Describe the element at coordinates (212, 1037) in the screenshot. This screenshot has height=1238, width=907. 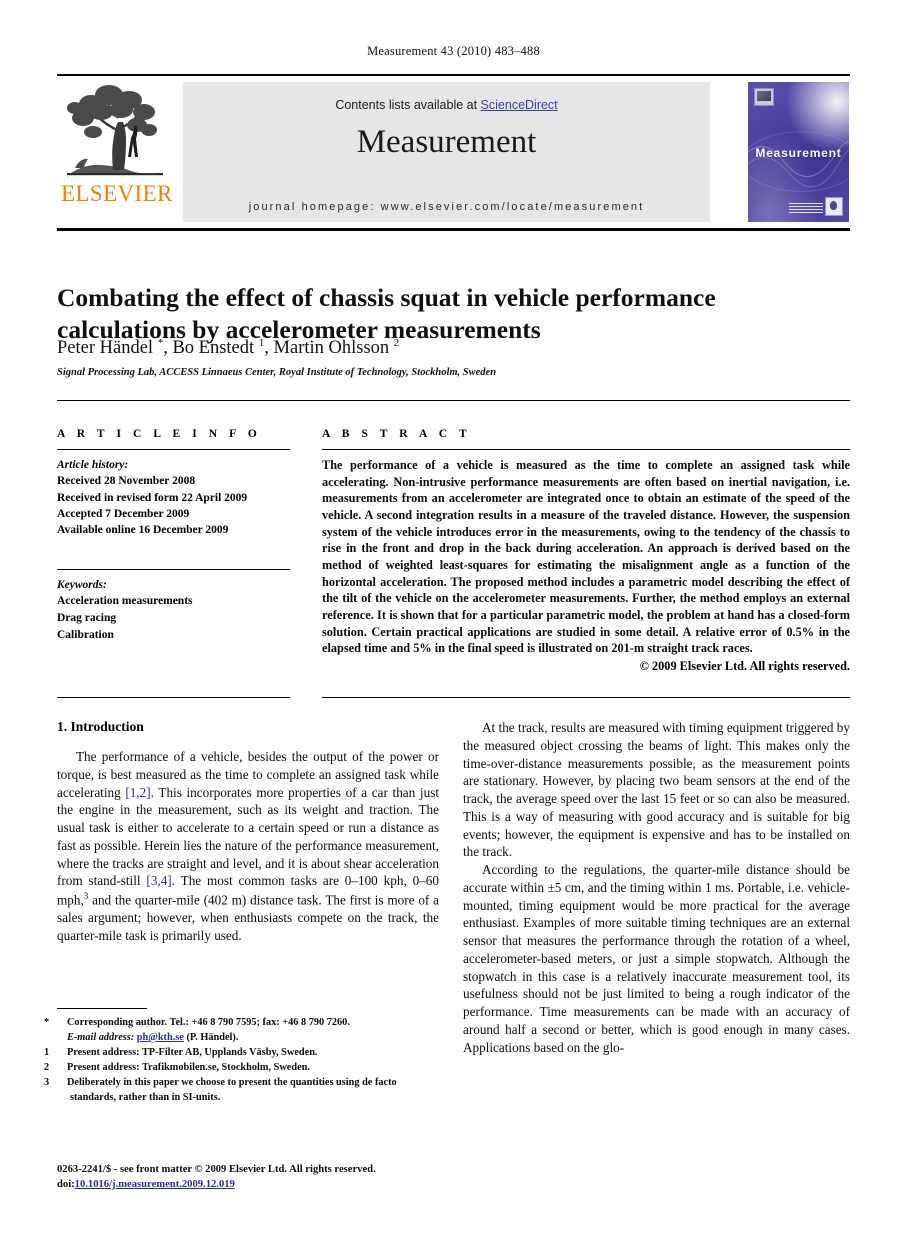
I see `email-owner: (P. Händel).` at that location.